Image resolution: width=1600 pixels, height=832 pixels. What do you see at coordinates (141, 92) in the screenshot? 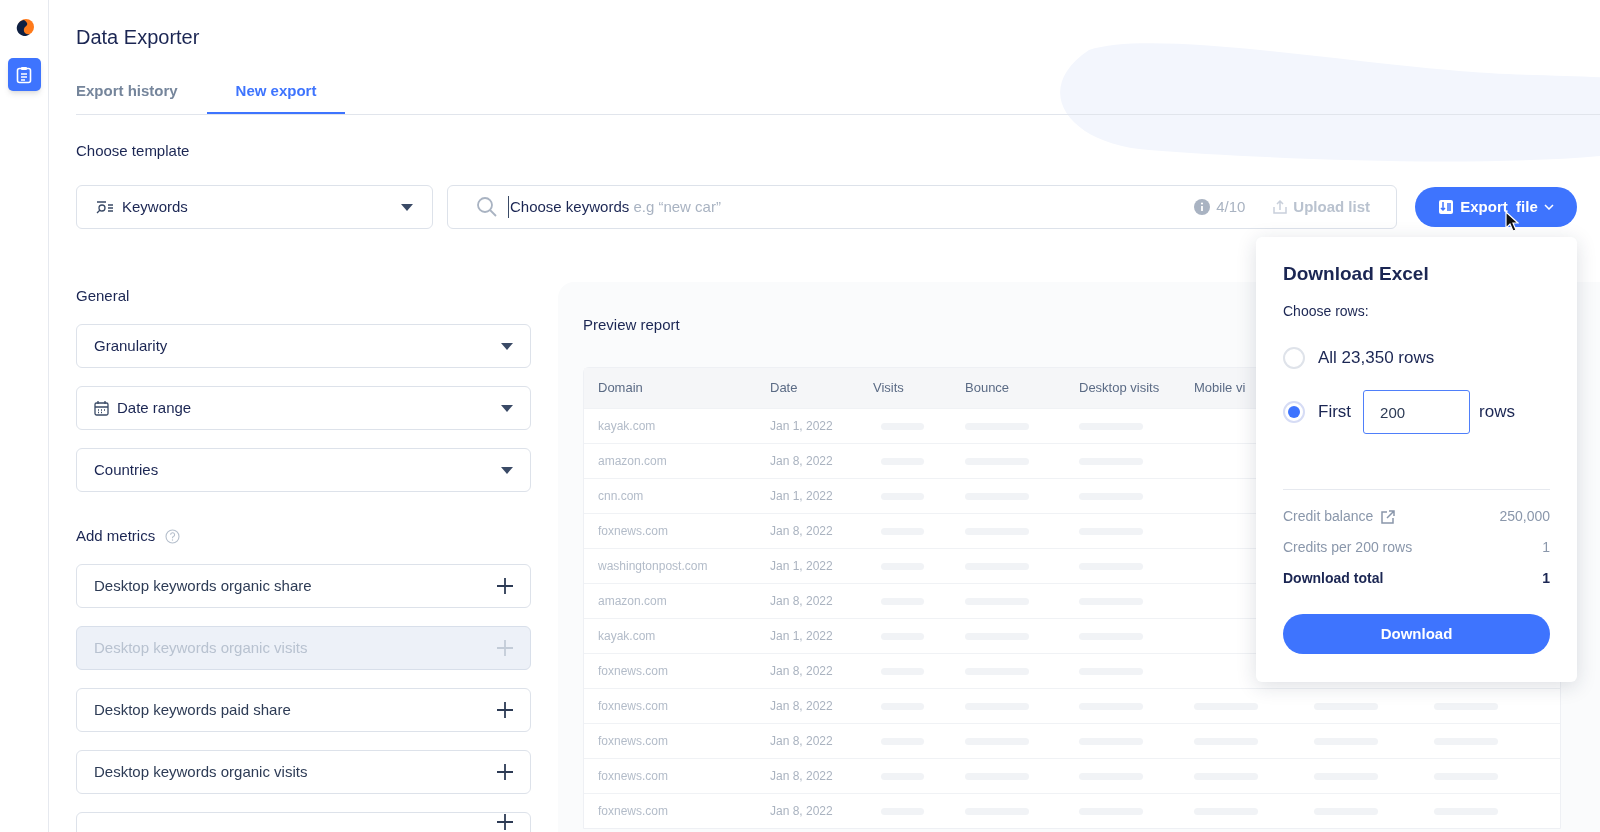
I see `tab: Export history` at bounding box center [141, 92].